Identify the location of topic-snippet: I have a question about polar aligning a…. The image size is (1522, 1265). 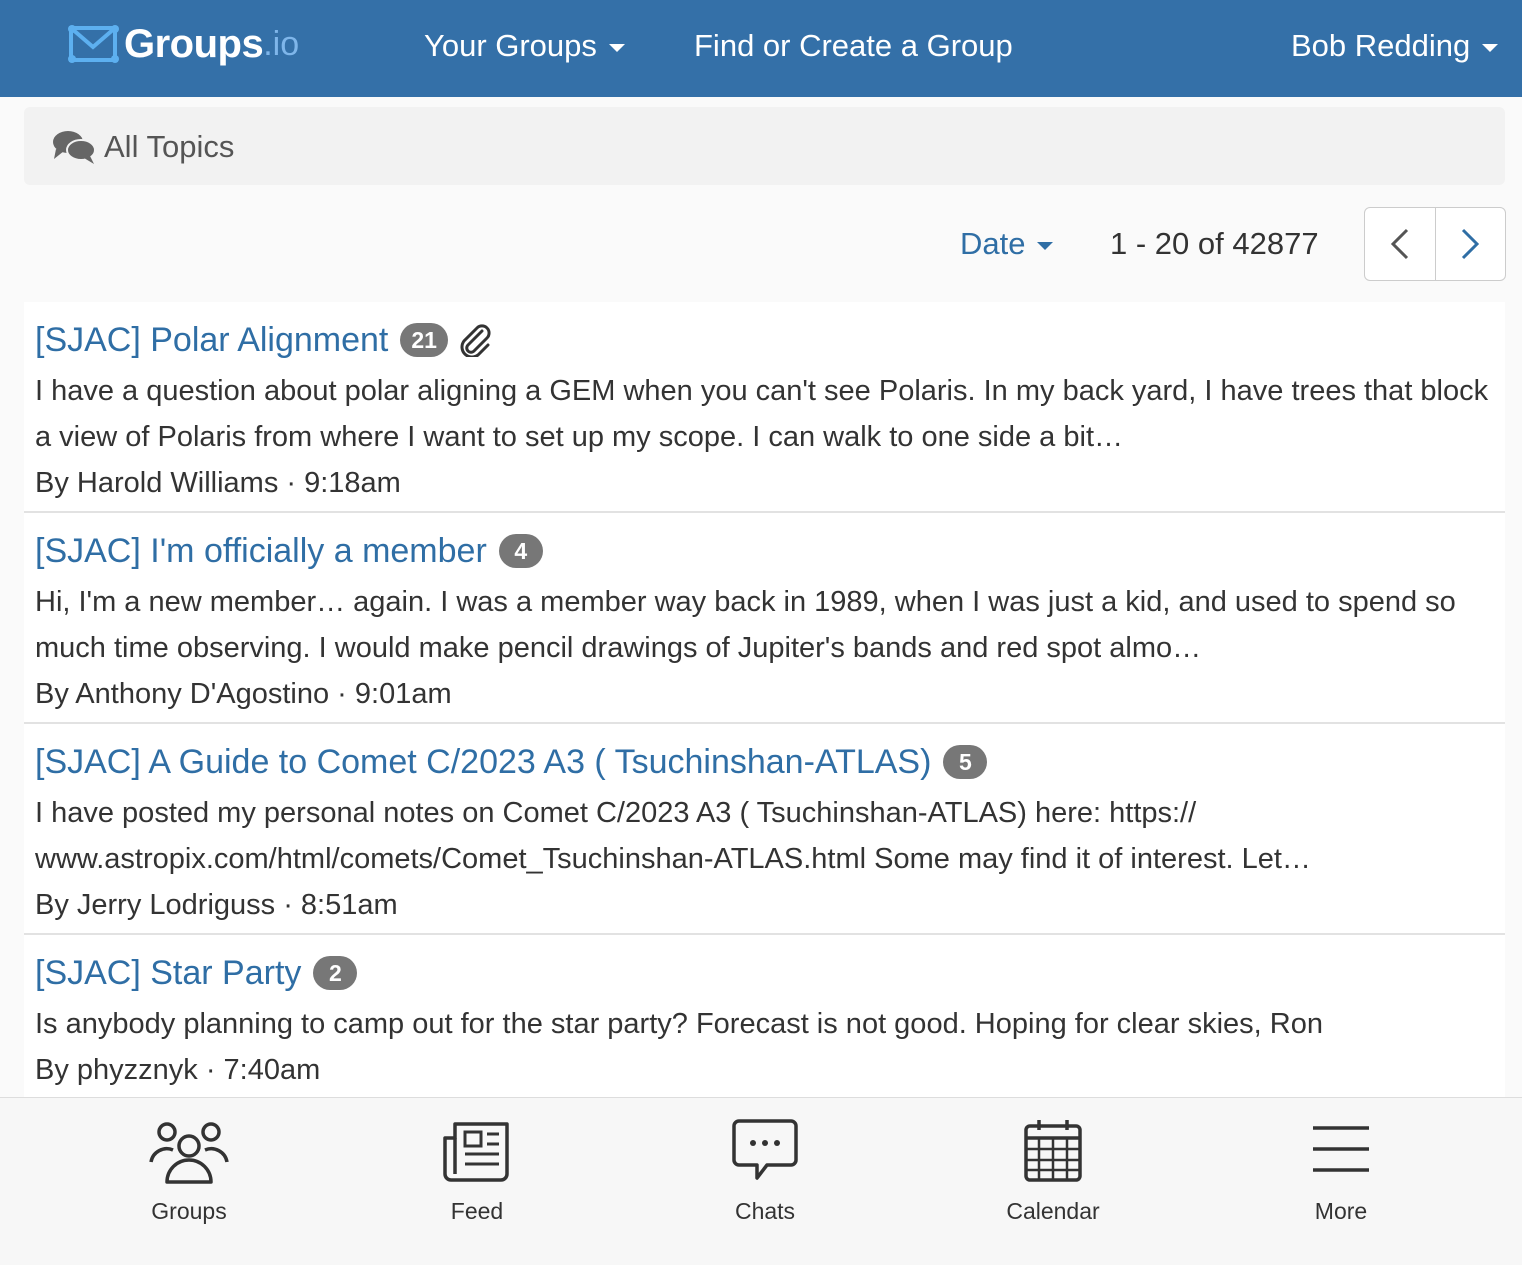
(762, 414).